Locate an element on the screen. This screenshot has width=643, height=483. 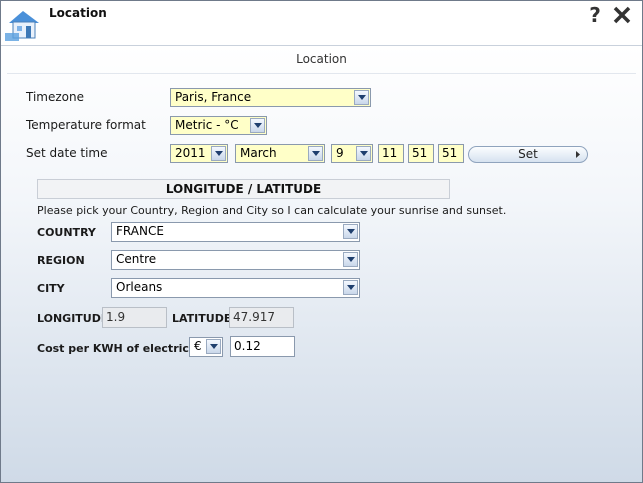
month-select: March is located at coordinates (280, 153).